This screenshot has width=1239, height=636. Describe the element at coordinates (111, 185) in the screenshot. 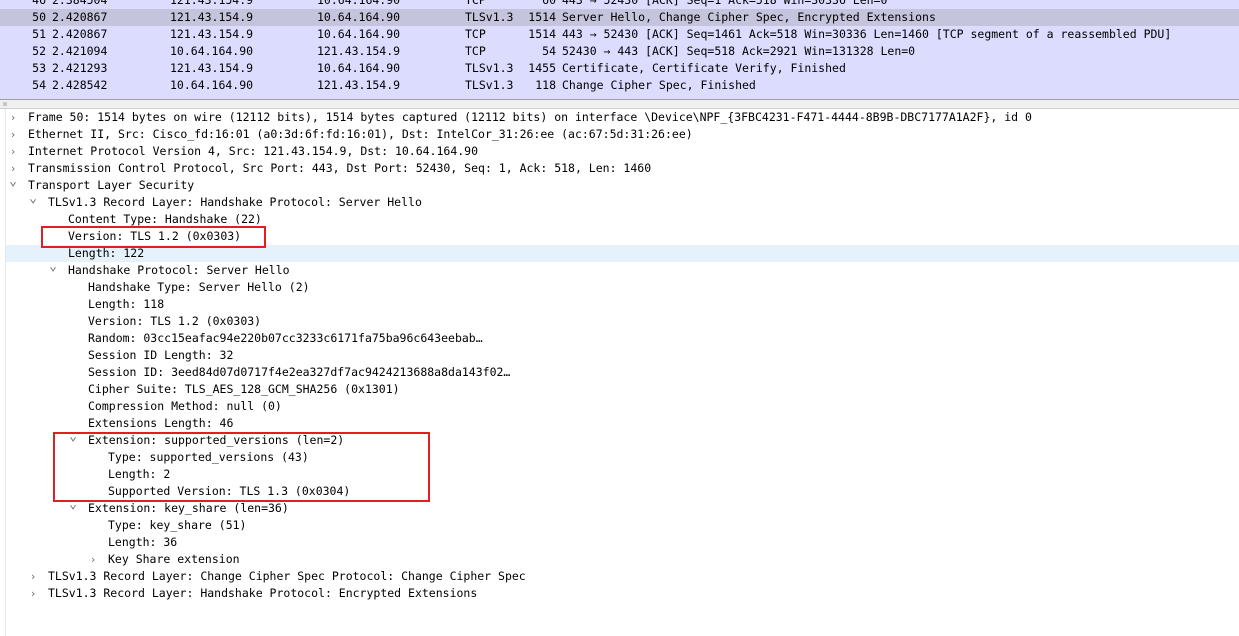

I see `tree-node-label: Transport Layer Security` at that location.